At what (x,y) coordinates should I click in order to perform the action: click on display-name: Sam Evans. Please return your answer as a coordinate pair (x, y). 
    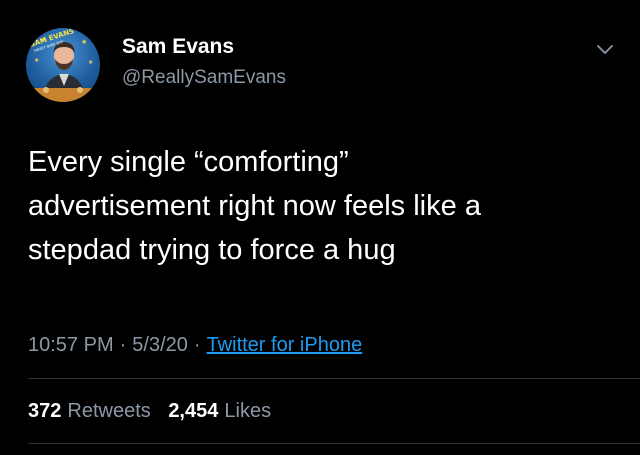
    Looking at the image, I should click on (204, 47).